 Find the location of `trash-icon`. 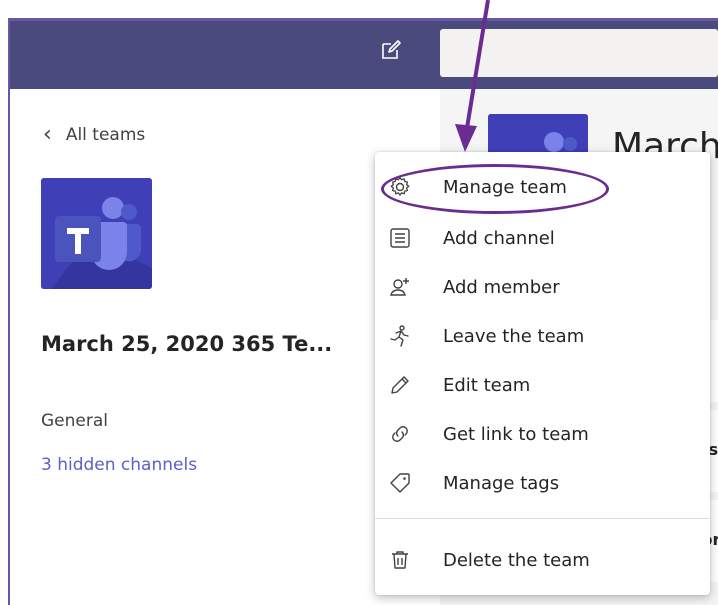

trash-icon is located at coordinates (400, 560).